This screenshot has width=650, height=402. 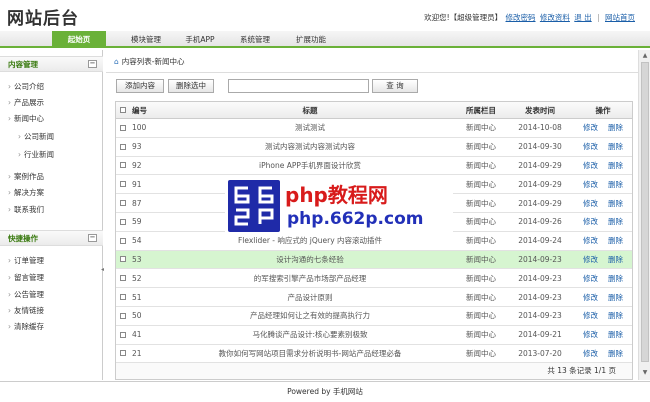 I want to click on sidebar-item-solutions: › 解决方案, so click(x=26, y=192).